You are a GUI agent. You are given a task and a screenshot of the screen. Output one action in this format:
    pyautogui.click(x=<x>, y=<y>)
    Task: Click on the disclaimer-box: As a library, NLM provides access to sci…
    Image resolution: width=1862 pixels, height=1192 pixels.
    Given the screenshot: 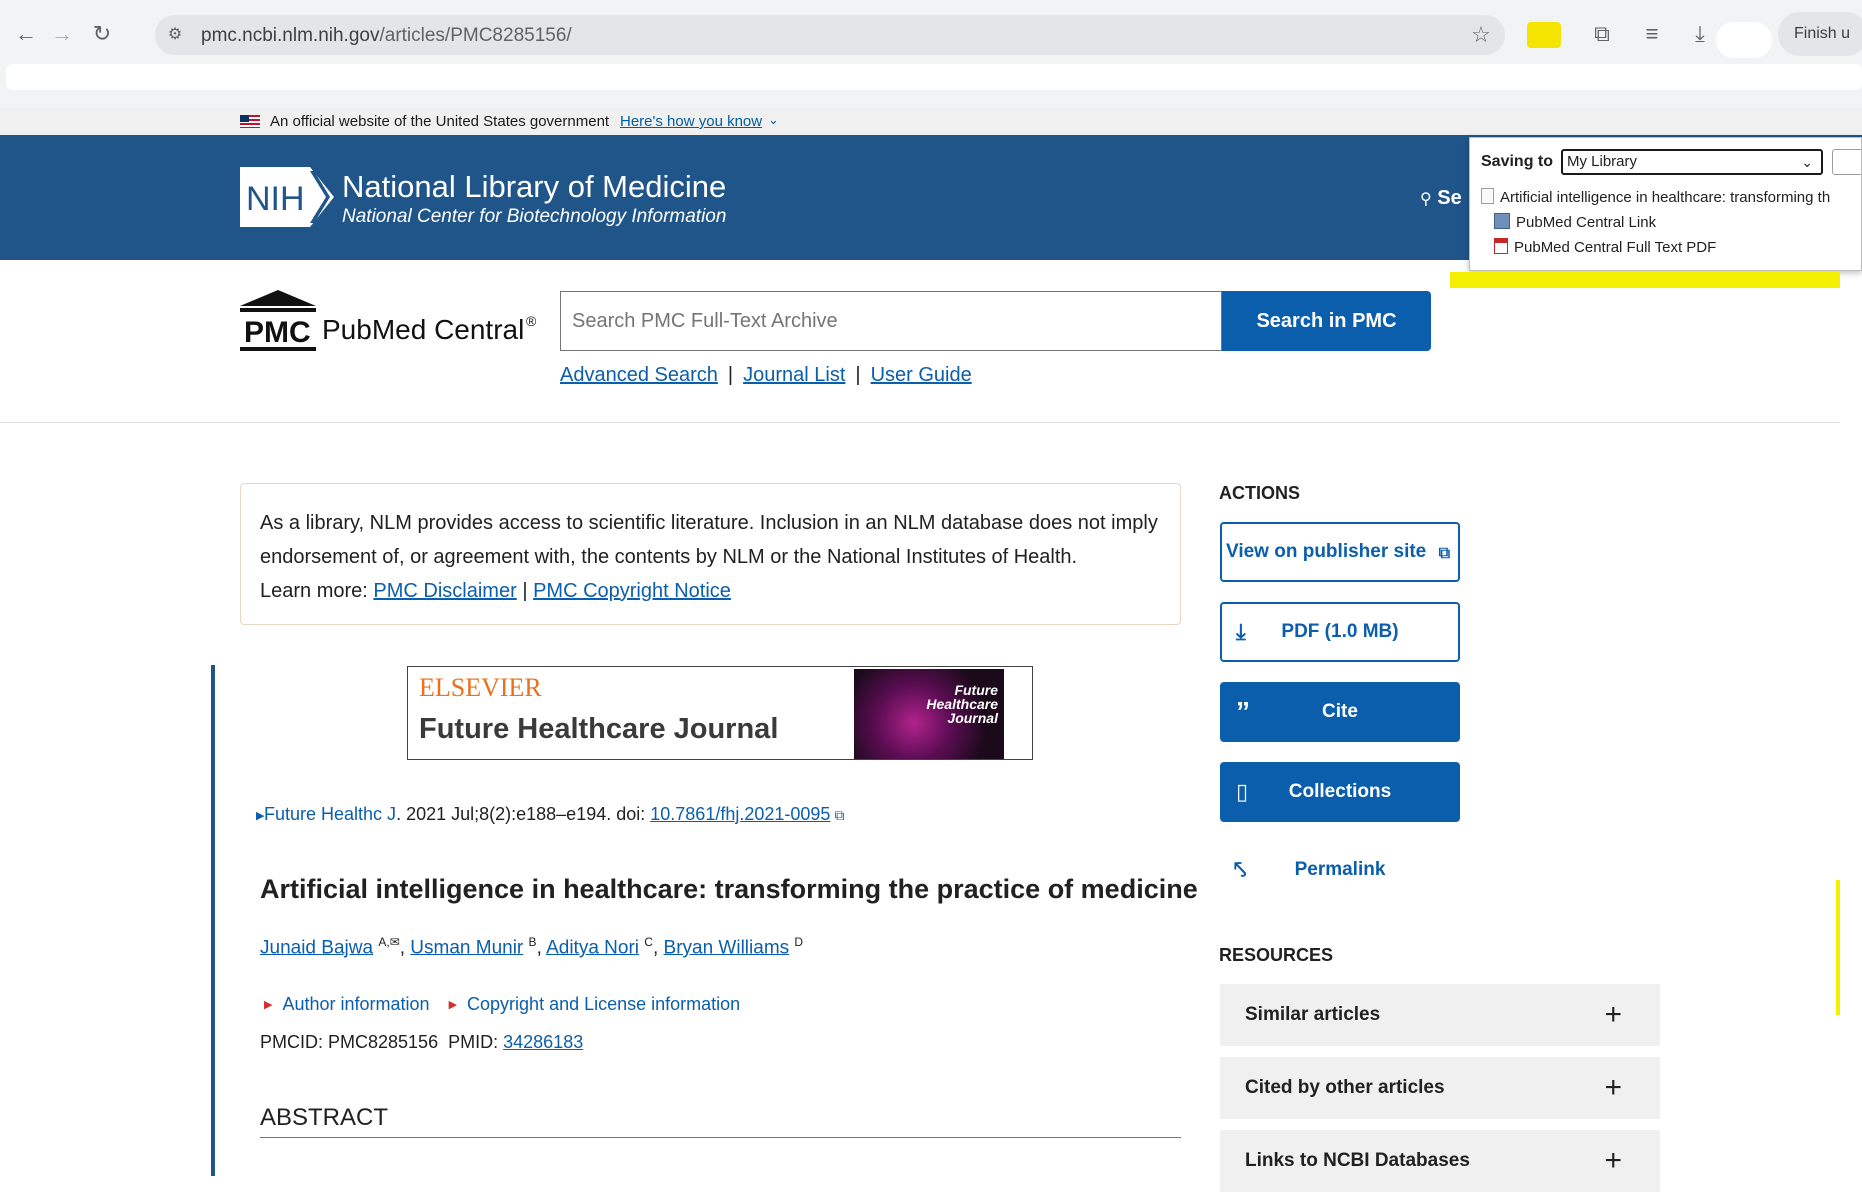 What is the action you would take?
    pyautogui.click(x=710, y=554)
    